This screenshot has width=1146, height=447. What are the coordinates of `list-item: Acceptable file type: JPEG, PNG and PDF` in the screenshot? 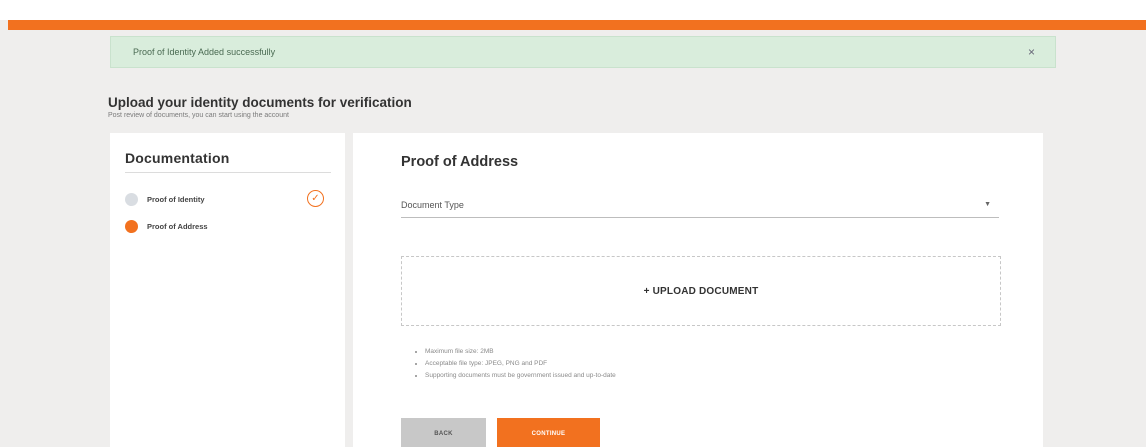 It's located at (520, 364).